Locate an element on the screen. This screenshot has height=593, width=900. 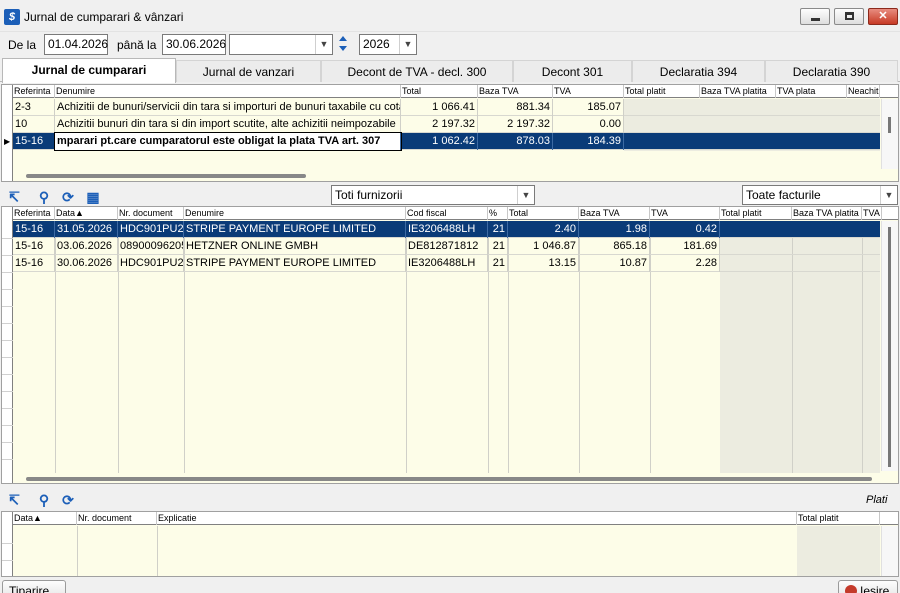
supplier-filter-value: Toti furnizorii is located at coordinates (369, 195).